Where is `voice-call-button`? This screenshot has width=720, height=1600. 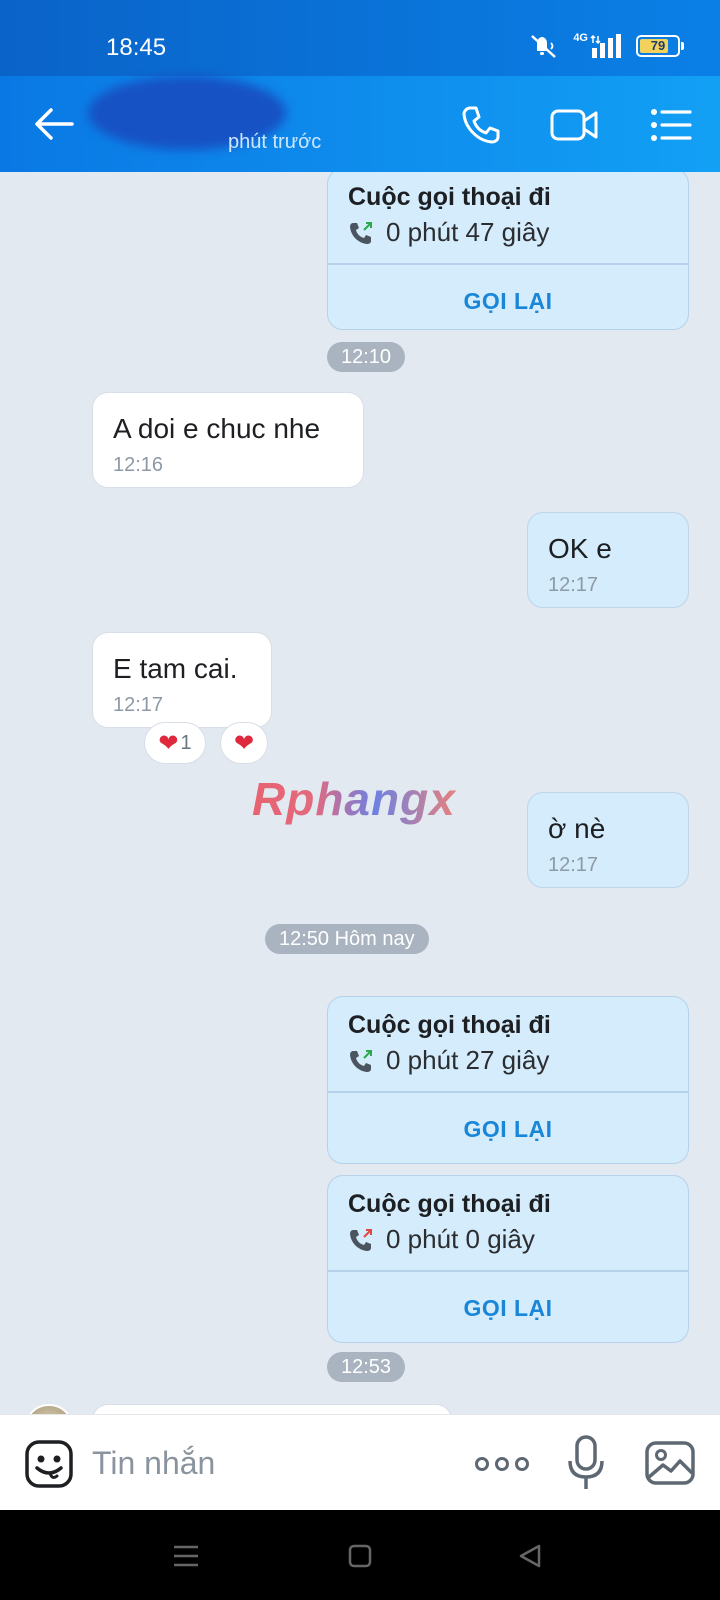 voice-call-button is located at coordinates (481, 125).